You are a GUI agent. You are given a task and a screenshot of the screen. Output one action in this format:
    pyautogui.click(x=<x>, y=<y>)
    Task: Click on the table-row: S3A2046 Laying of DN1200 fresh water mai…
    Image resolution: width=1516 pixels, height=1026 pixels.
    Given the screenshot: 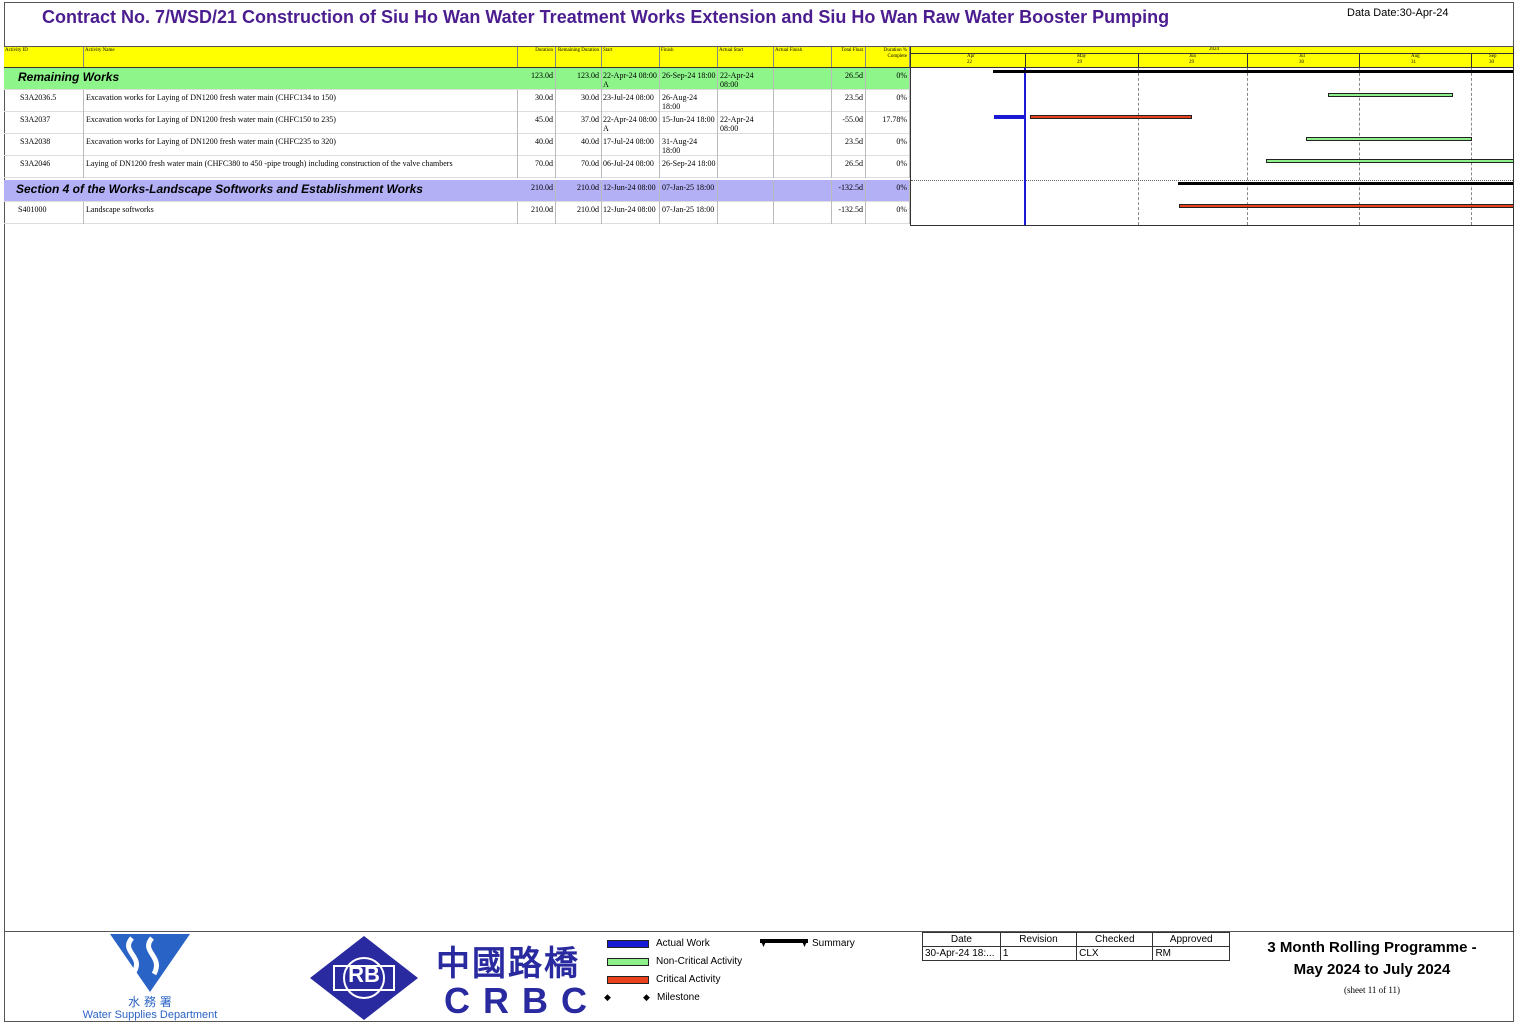 What is the action you would take?
    pyautogui.click(x=457, y=167)
    